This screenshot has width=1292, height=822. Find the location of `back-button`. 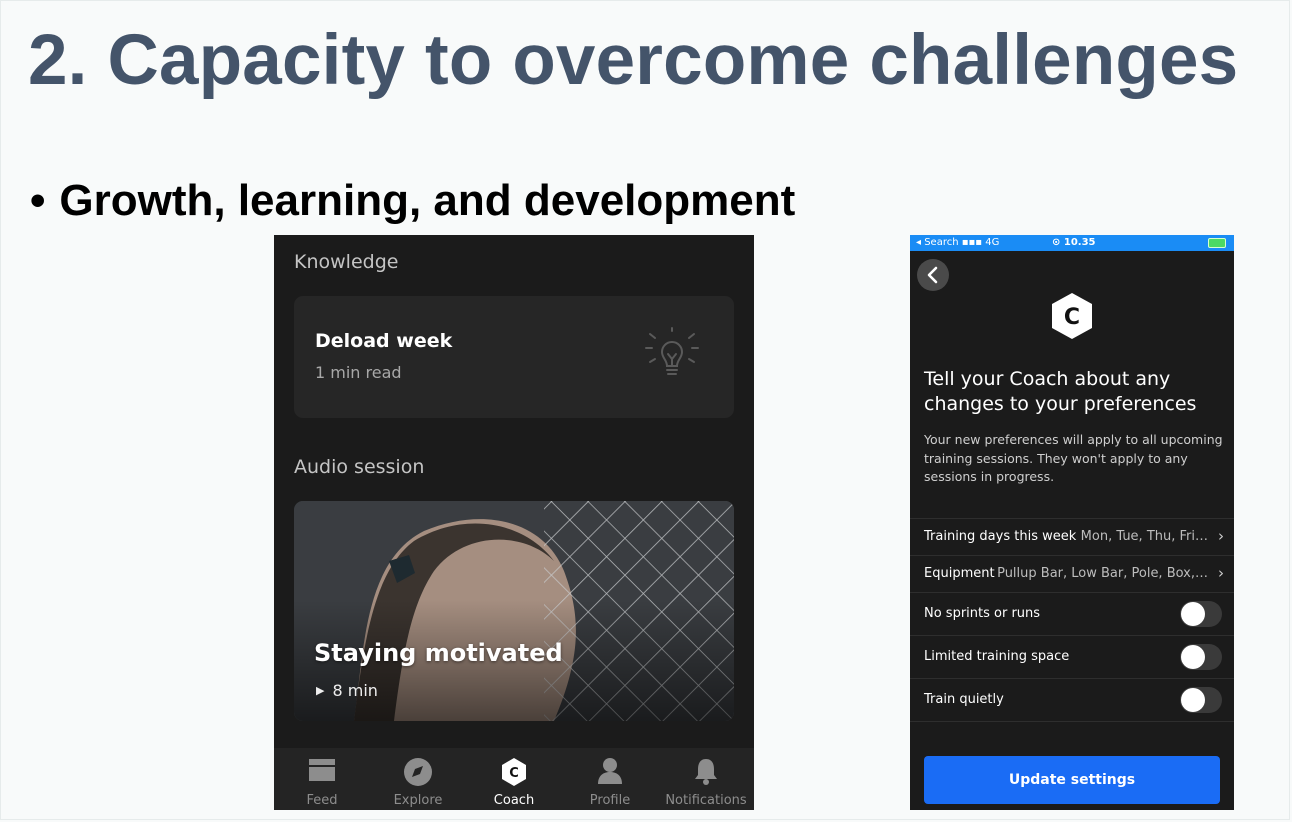

back-button is located at coordinates (933, 275).